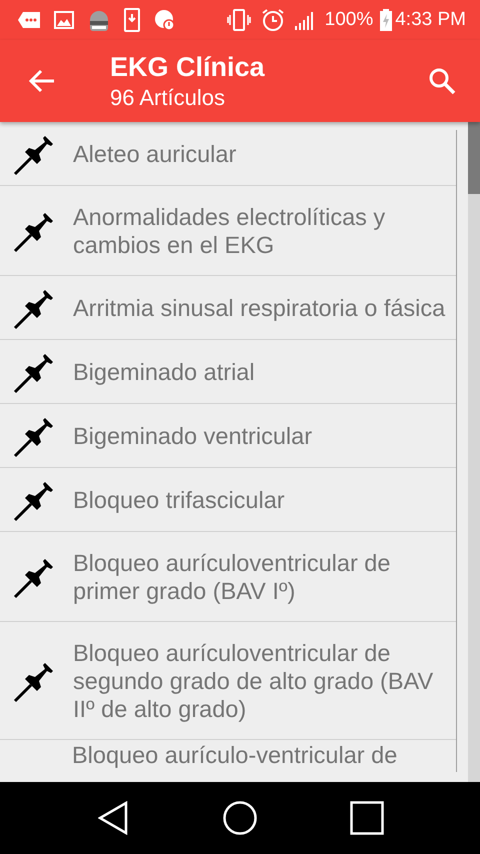 The width and height of the screenshot is (480, 854). Describe the element at coordinates (304, 20) in the screenshot. I see `signal-icon` at that location.